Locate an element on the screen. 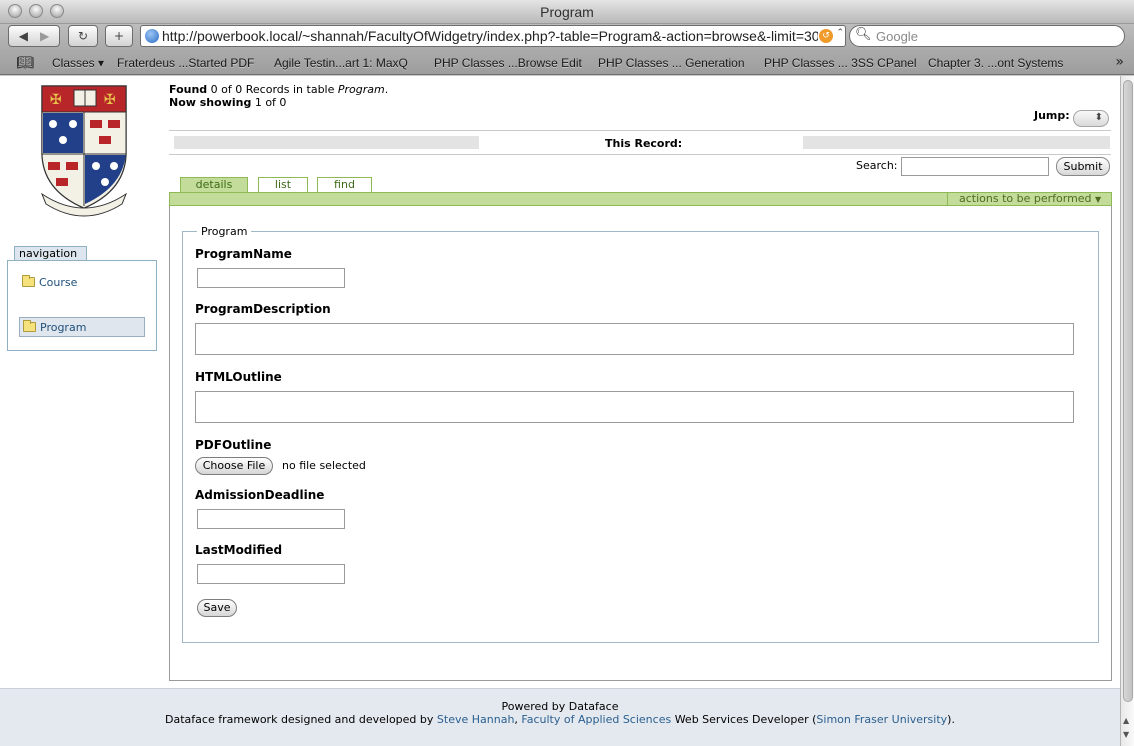 This screenshot has height=746, width=1134. jump-label: Jump: is located at coordinates (1052, 115).